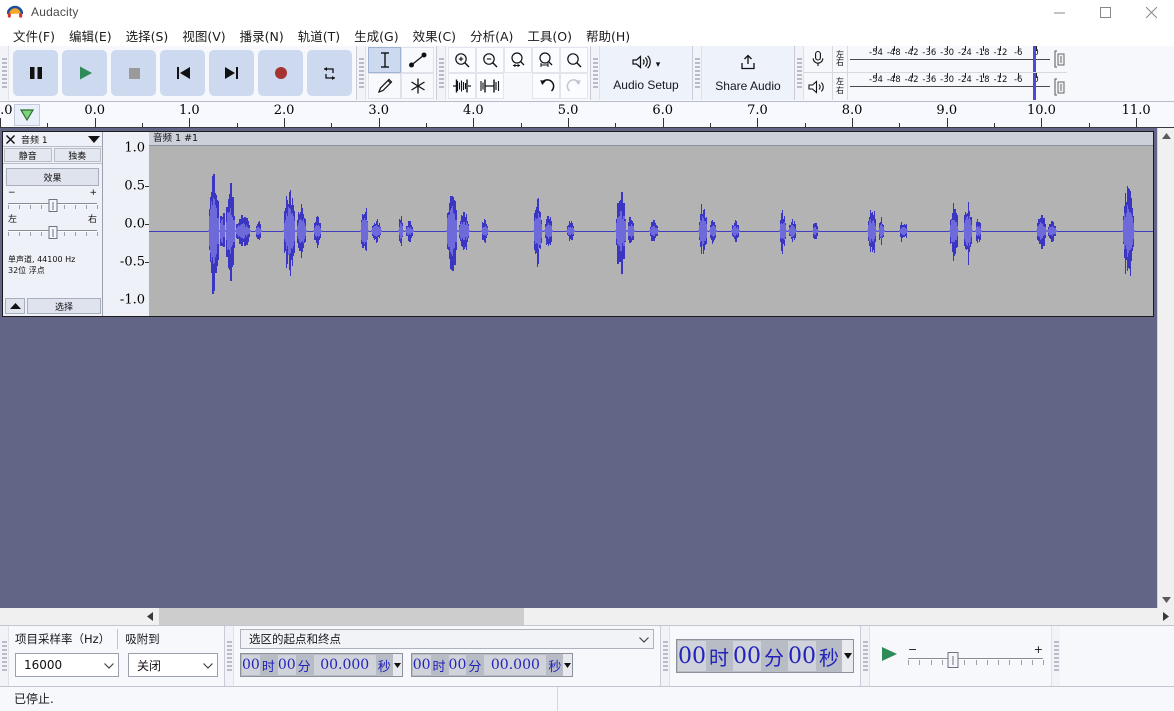 The image size is (1174, 711). What do you see at coordinates (546, 86) in the screenshot?
I see `undo-button` at bounding box center [546, 86].